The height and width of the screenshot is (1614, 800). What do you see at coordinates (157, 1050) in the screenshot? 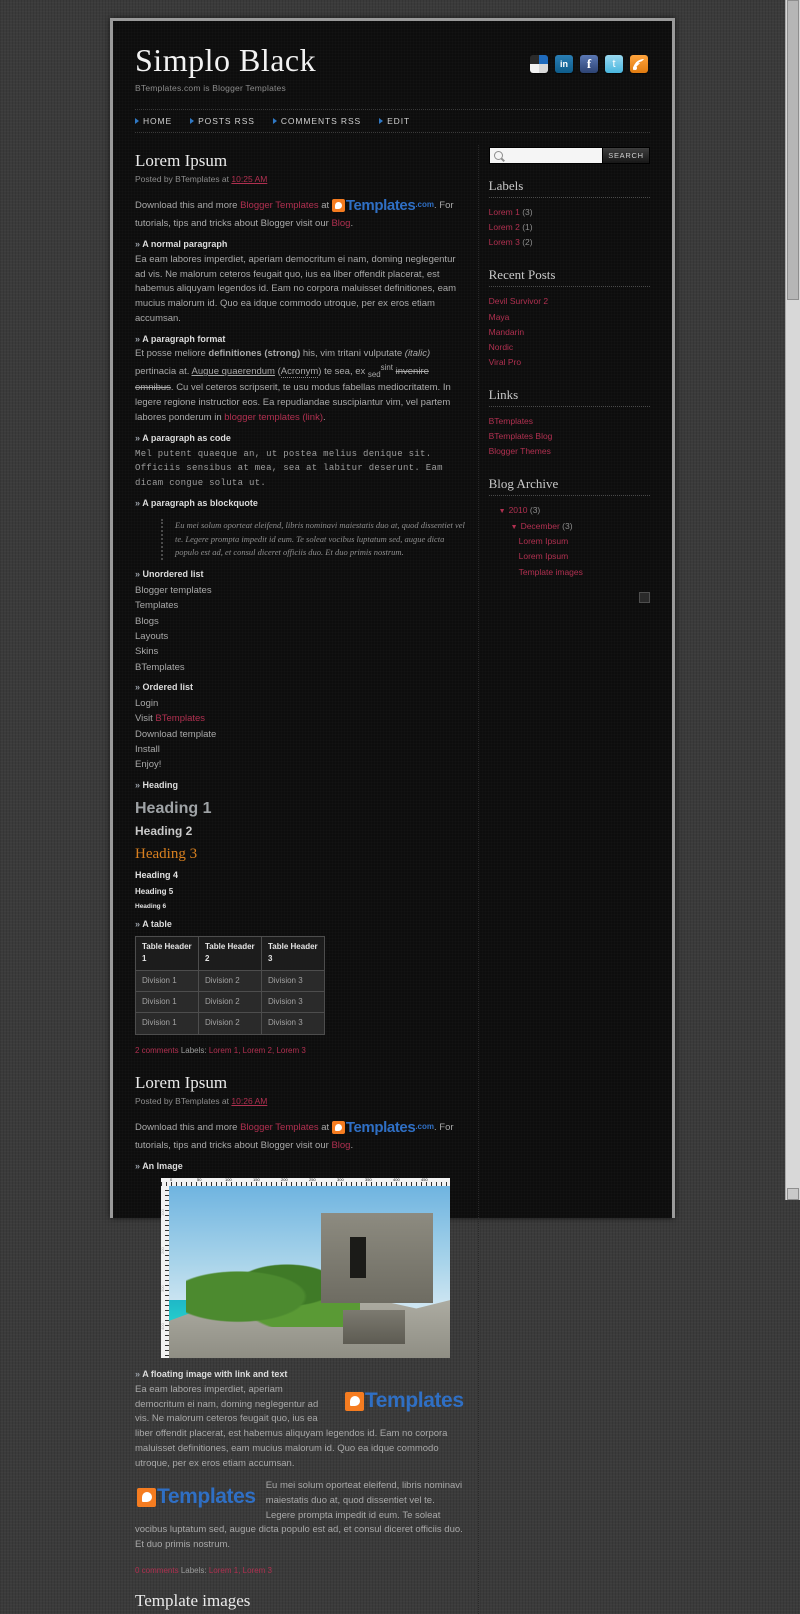
I see `comments-link: 2 comments` at bounding box center [157, 1050].